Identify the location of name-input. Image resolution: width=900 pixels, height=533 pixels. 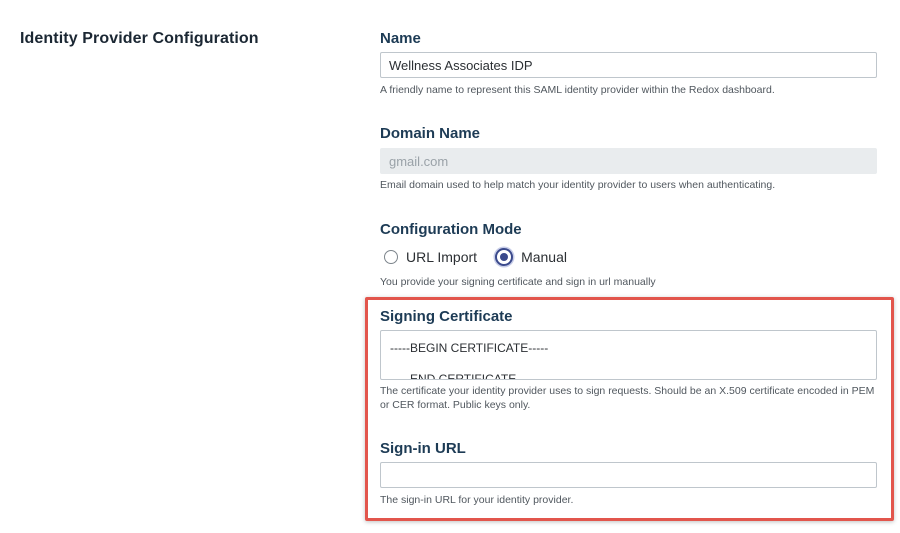
(628, 65).